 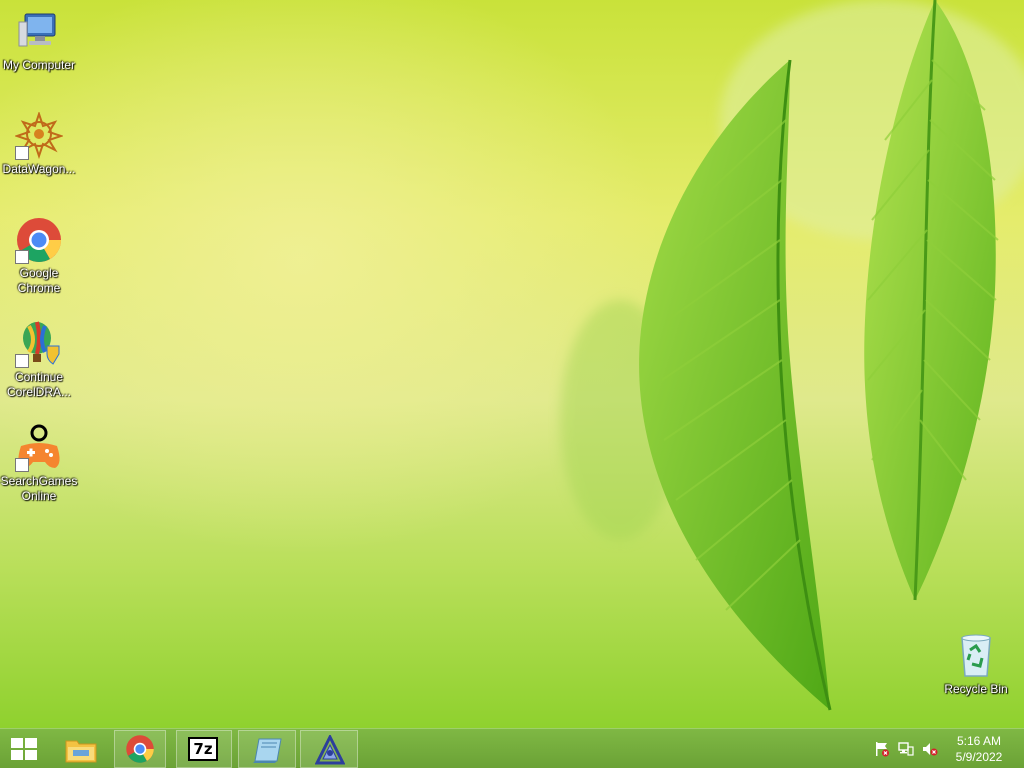 I want to click on recycle-bin-icon, so click(x=976, y=656).